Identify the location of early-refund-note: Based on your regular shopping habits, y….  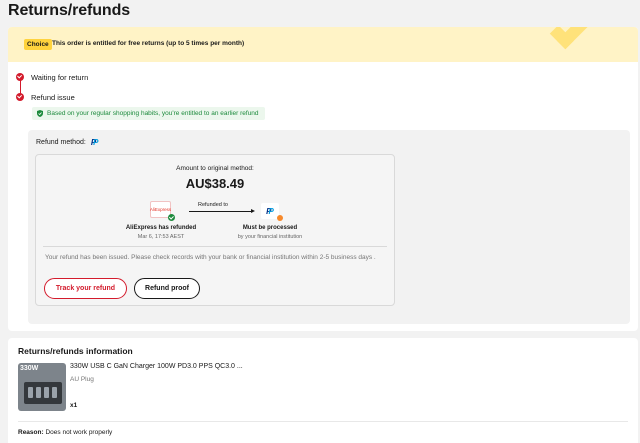
(148, 113).